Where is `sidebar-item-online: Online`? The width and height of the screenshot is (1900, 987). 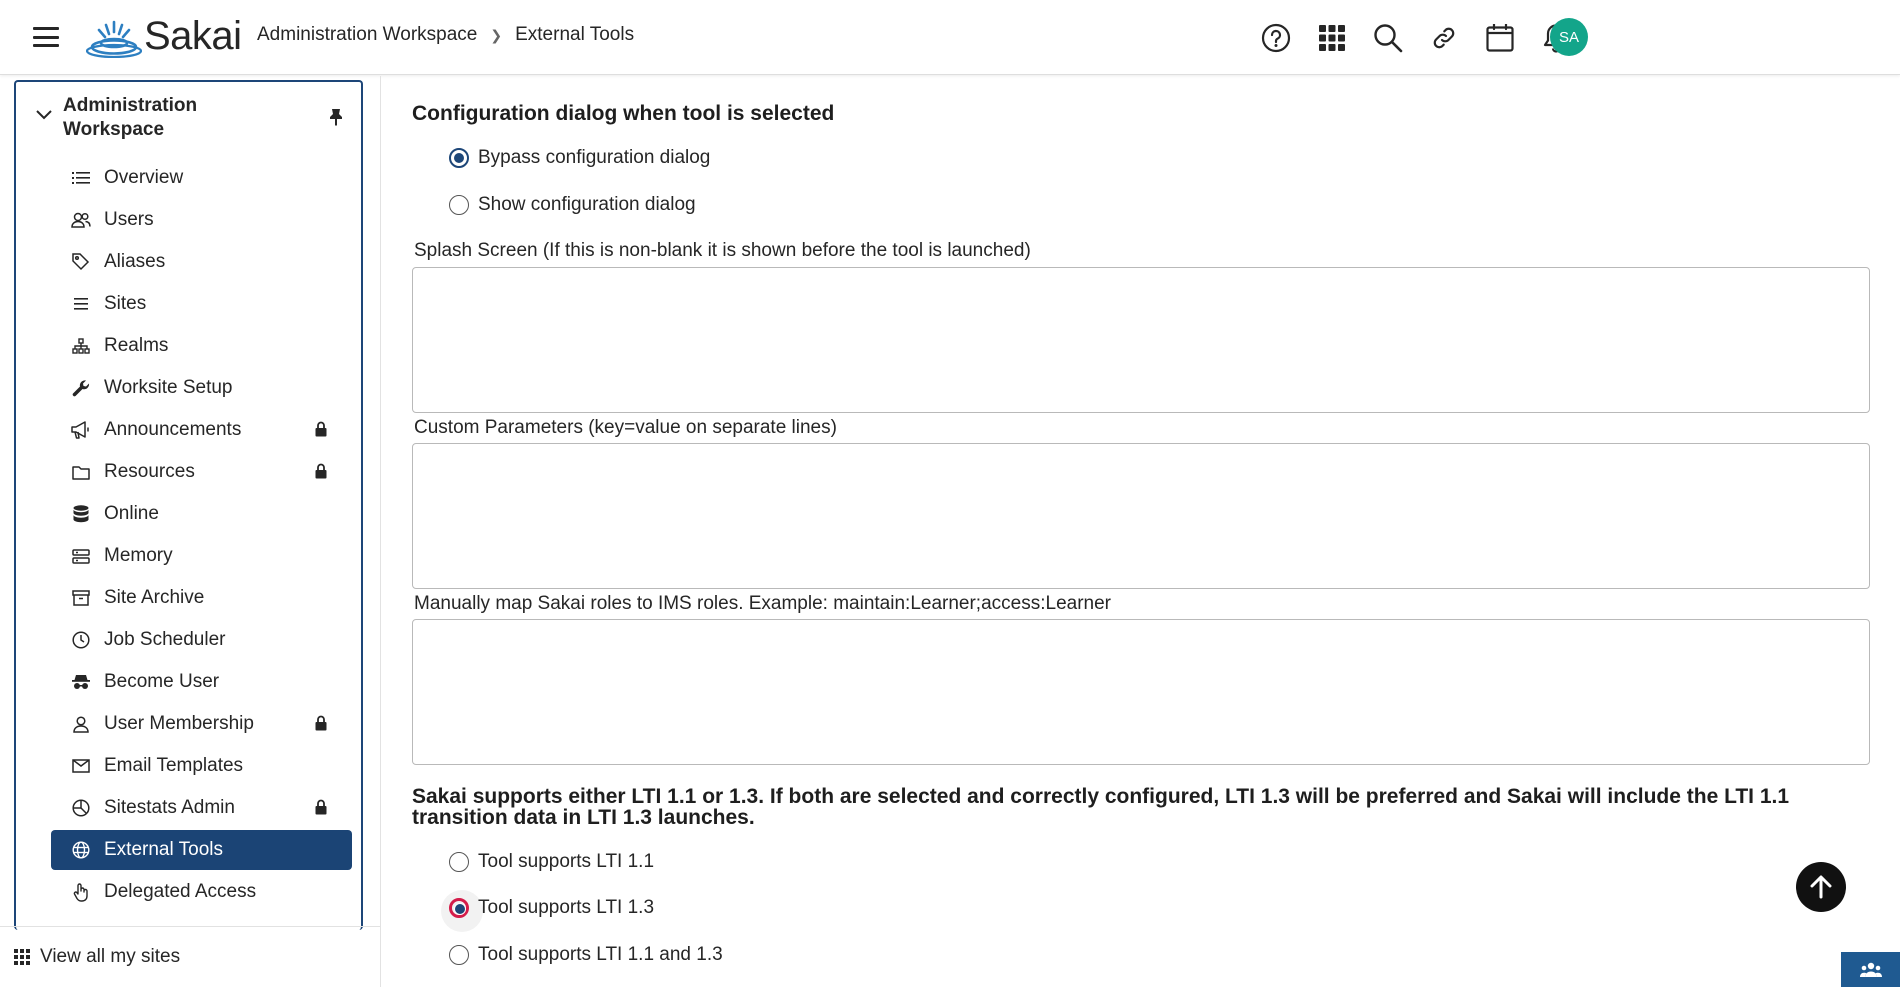 sidebar-item-online: Online is located at coordinates (201, 514).